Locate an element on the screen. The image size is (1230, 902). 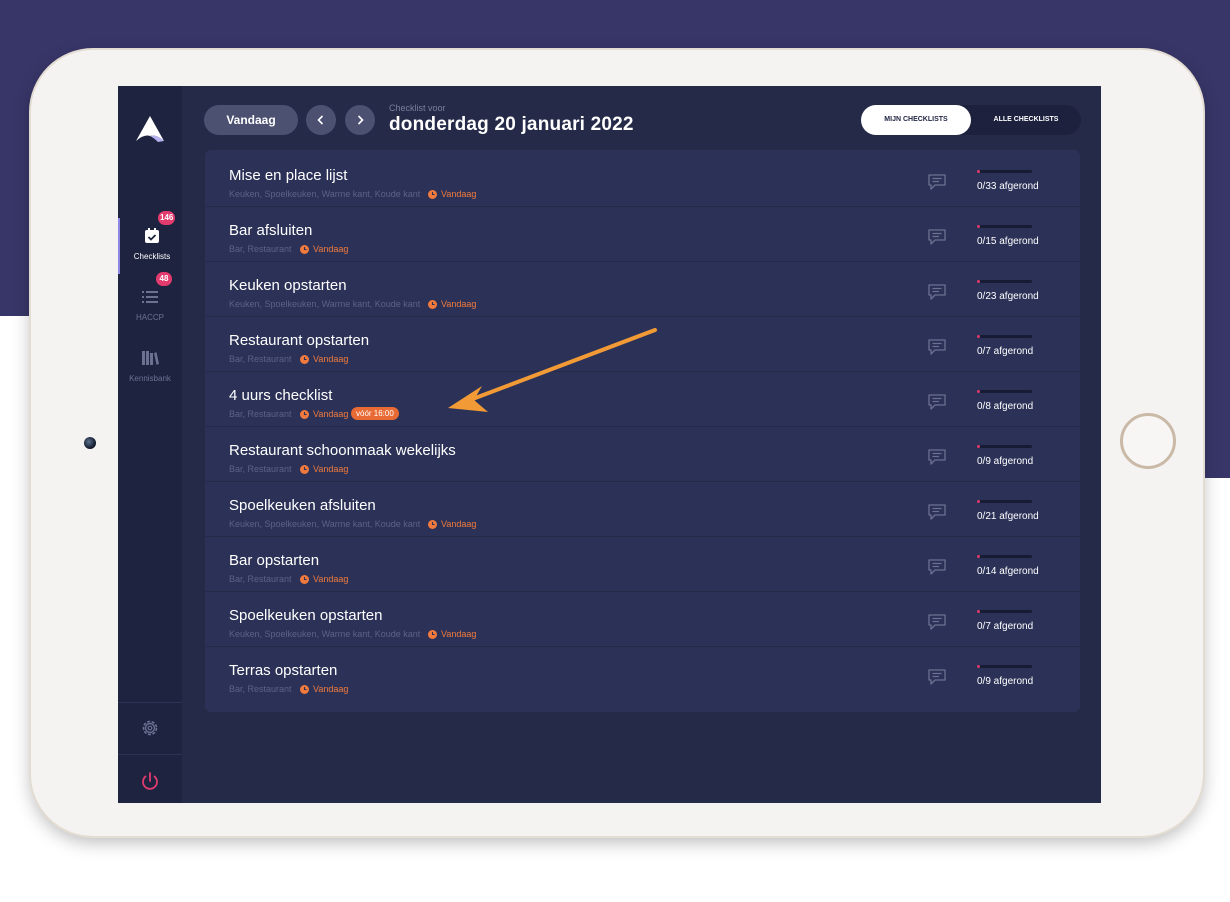
checklists-badge: 146 is located at coordinates (167, 218).